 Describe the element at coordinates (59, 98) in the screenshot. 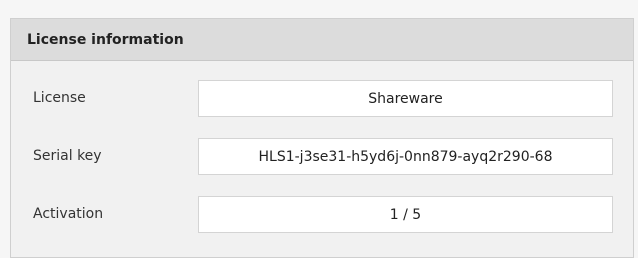

I see `license-label: License` at that location.